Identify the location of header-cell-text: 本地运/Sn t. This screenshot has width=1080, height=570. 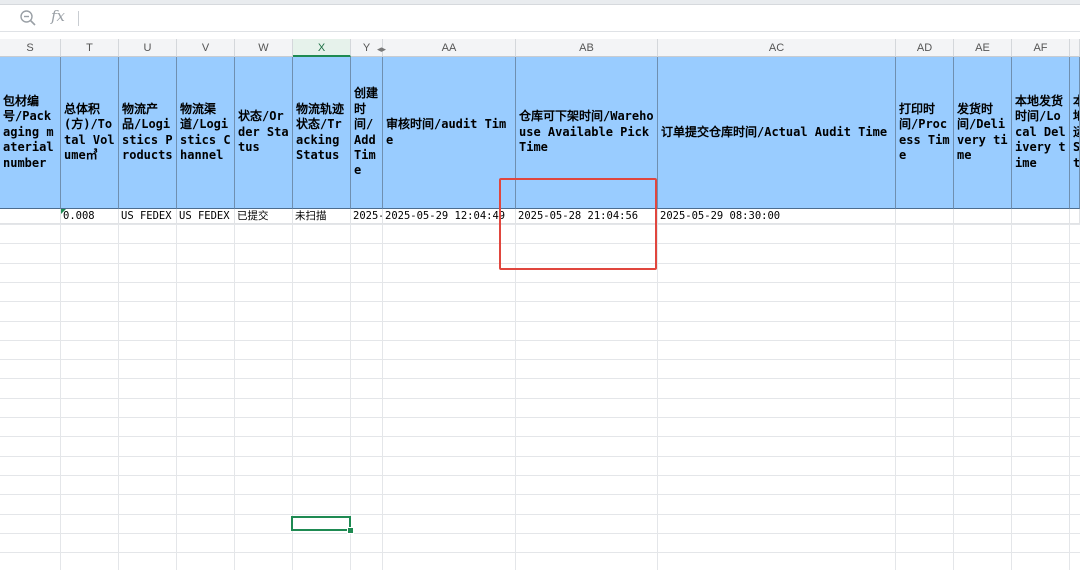
(1076, 132).